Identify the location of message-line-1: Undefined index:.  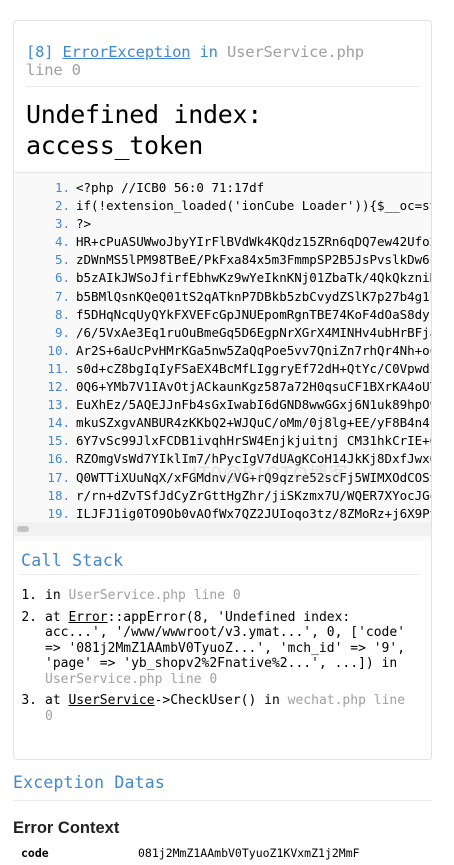
(144, 114).